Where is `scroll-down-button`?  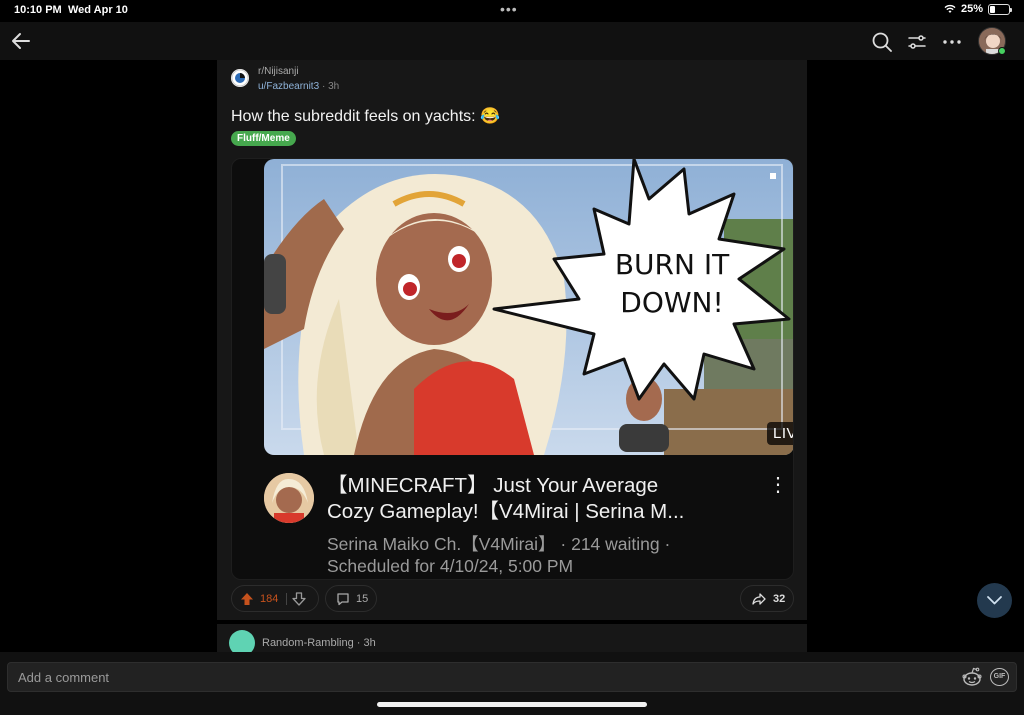
scroll-down-button is located at coordinates (994, 600).